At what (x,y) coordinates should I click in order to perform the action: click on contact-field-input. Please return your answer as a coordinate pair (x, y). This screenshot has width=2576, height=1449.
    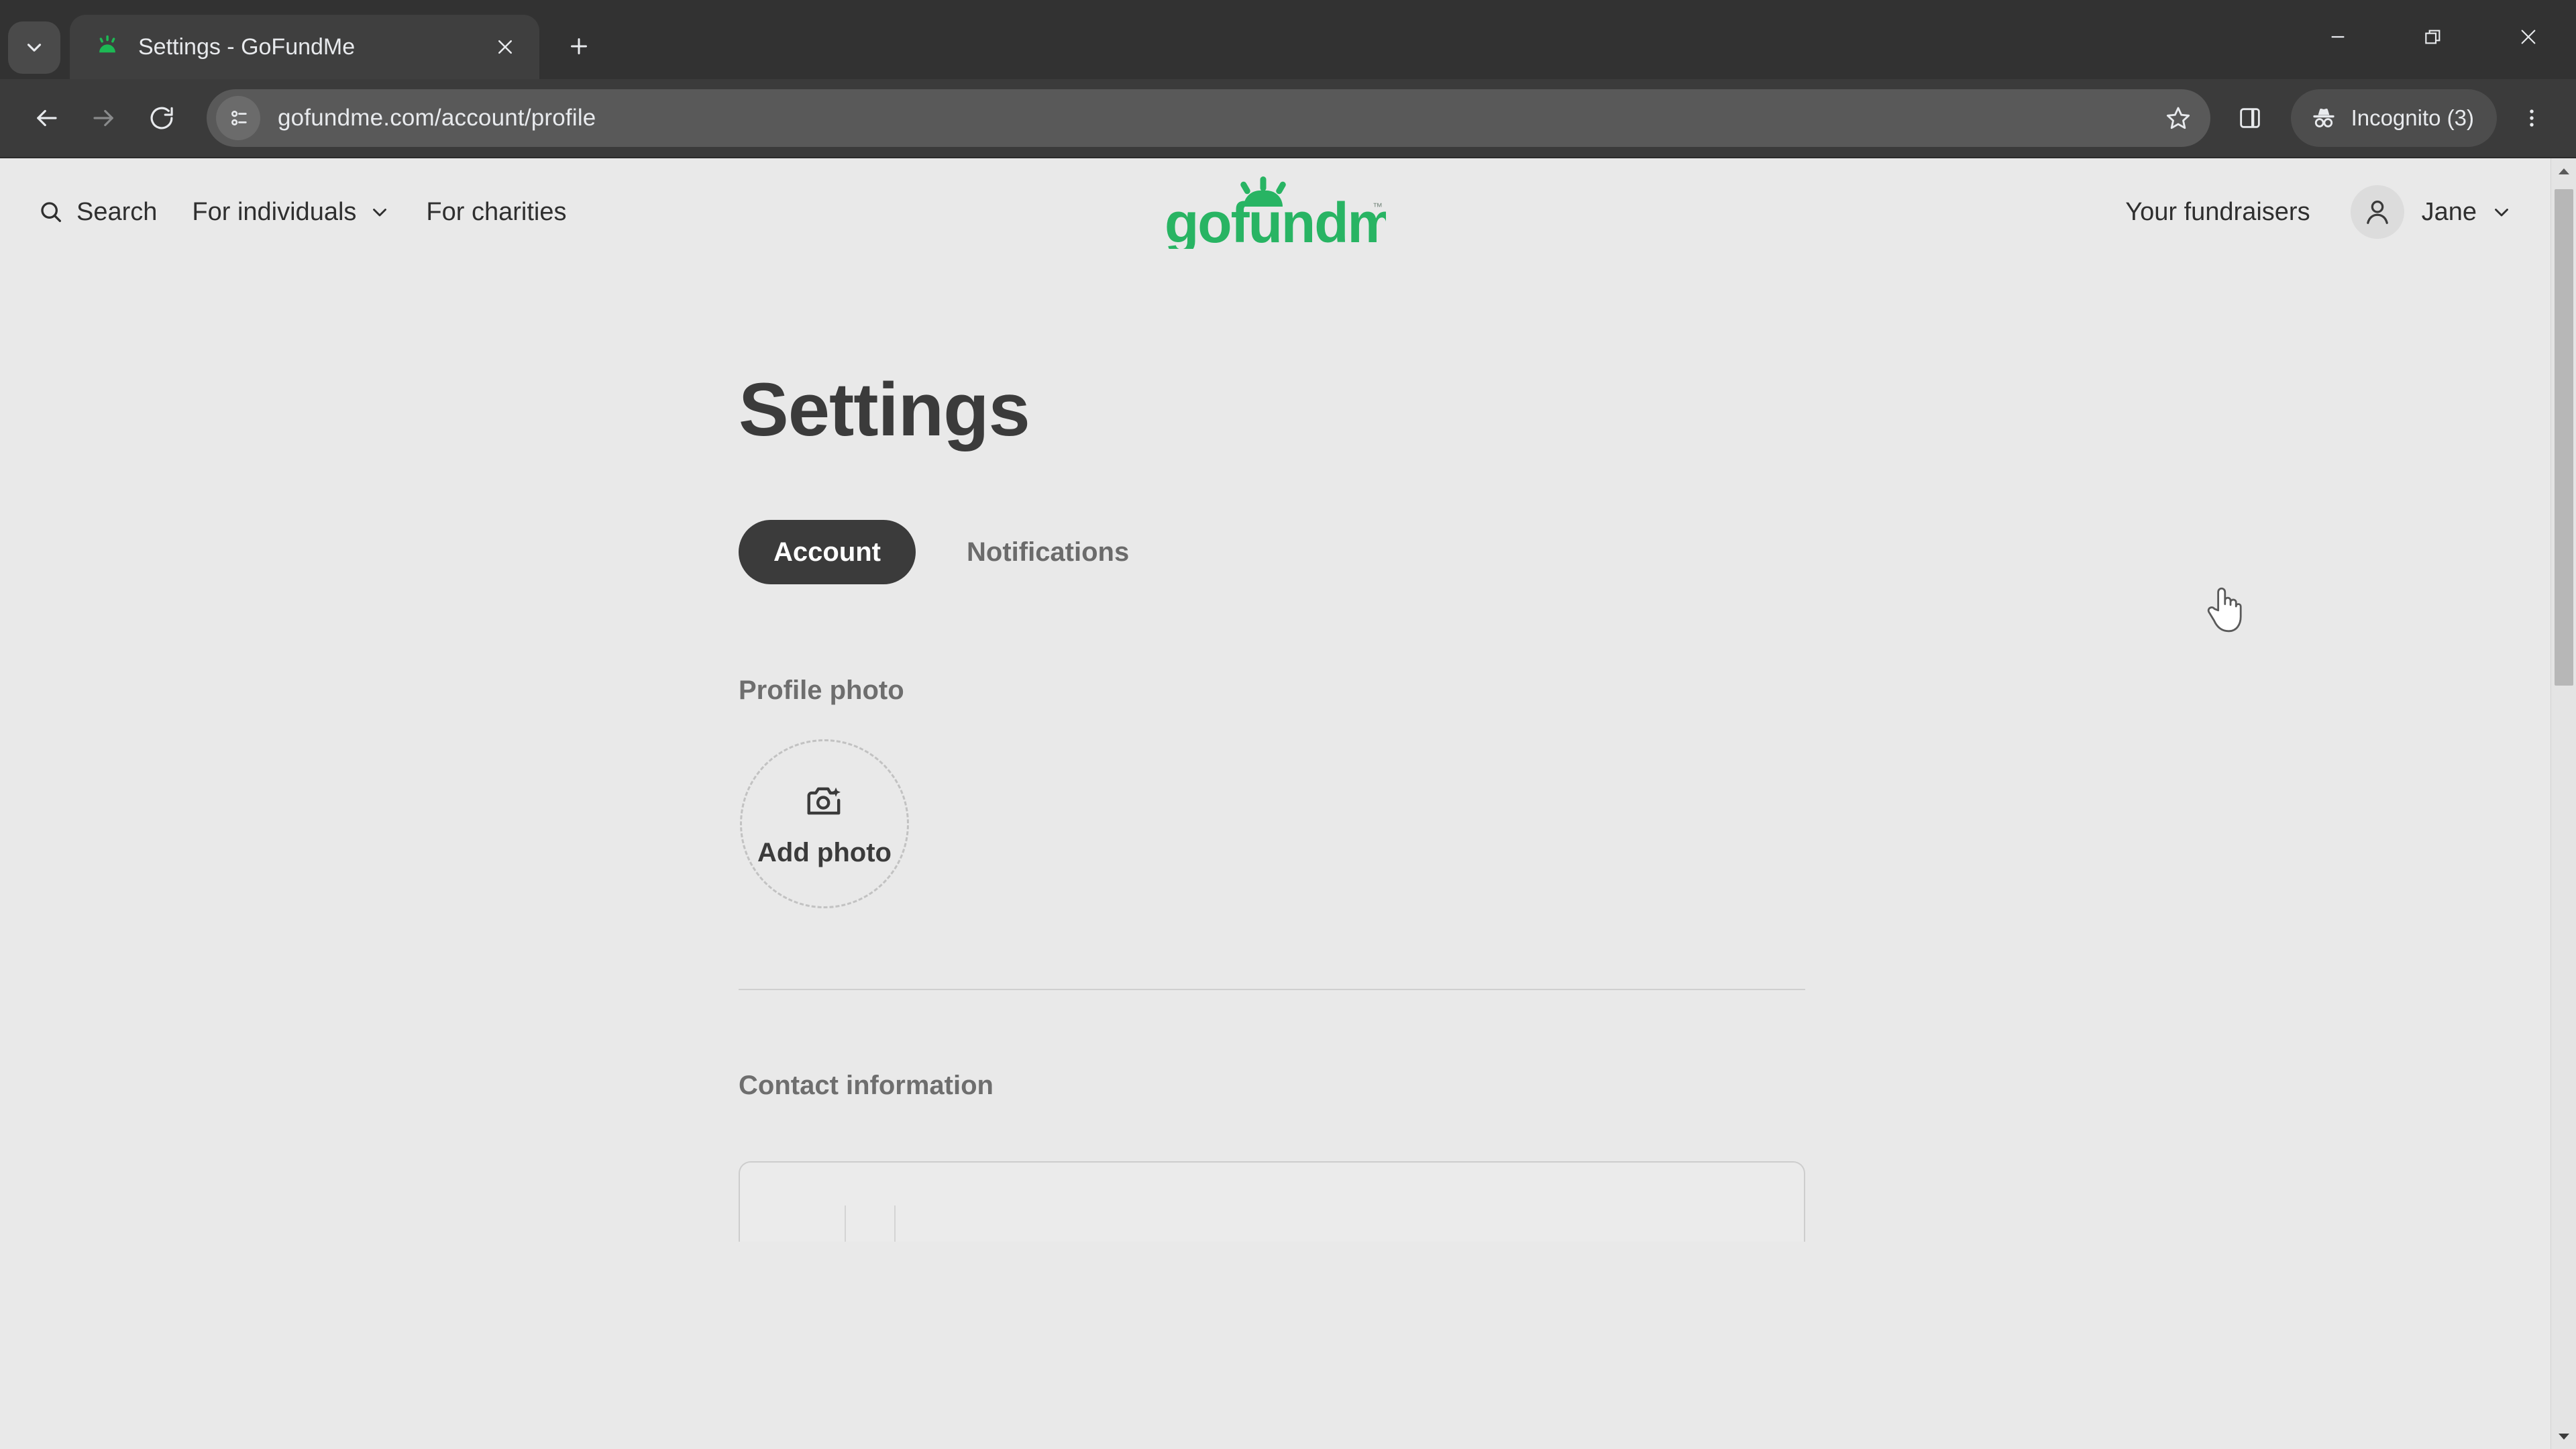
    Looking at the image, I should click on (1272, 1201).